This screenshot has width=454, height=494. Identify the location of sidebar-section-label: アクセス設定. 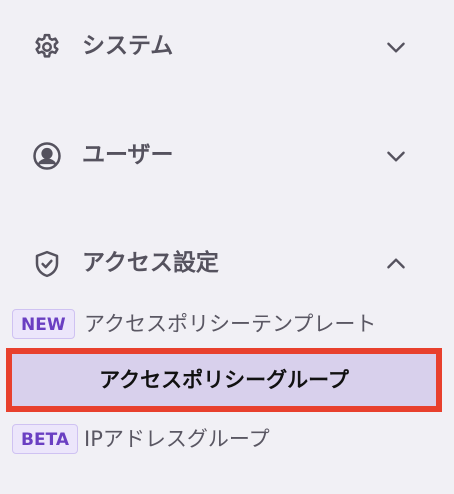
(150, 263).